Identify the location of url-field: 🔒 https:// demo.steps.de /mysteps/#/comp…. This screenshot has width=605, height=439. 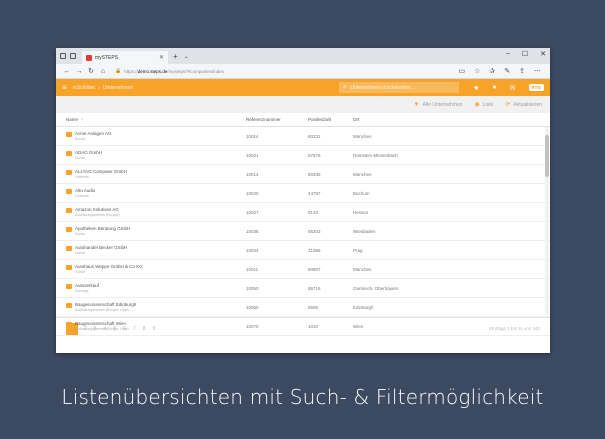
(286, 71).